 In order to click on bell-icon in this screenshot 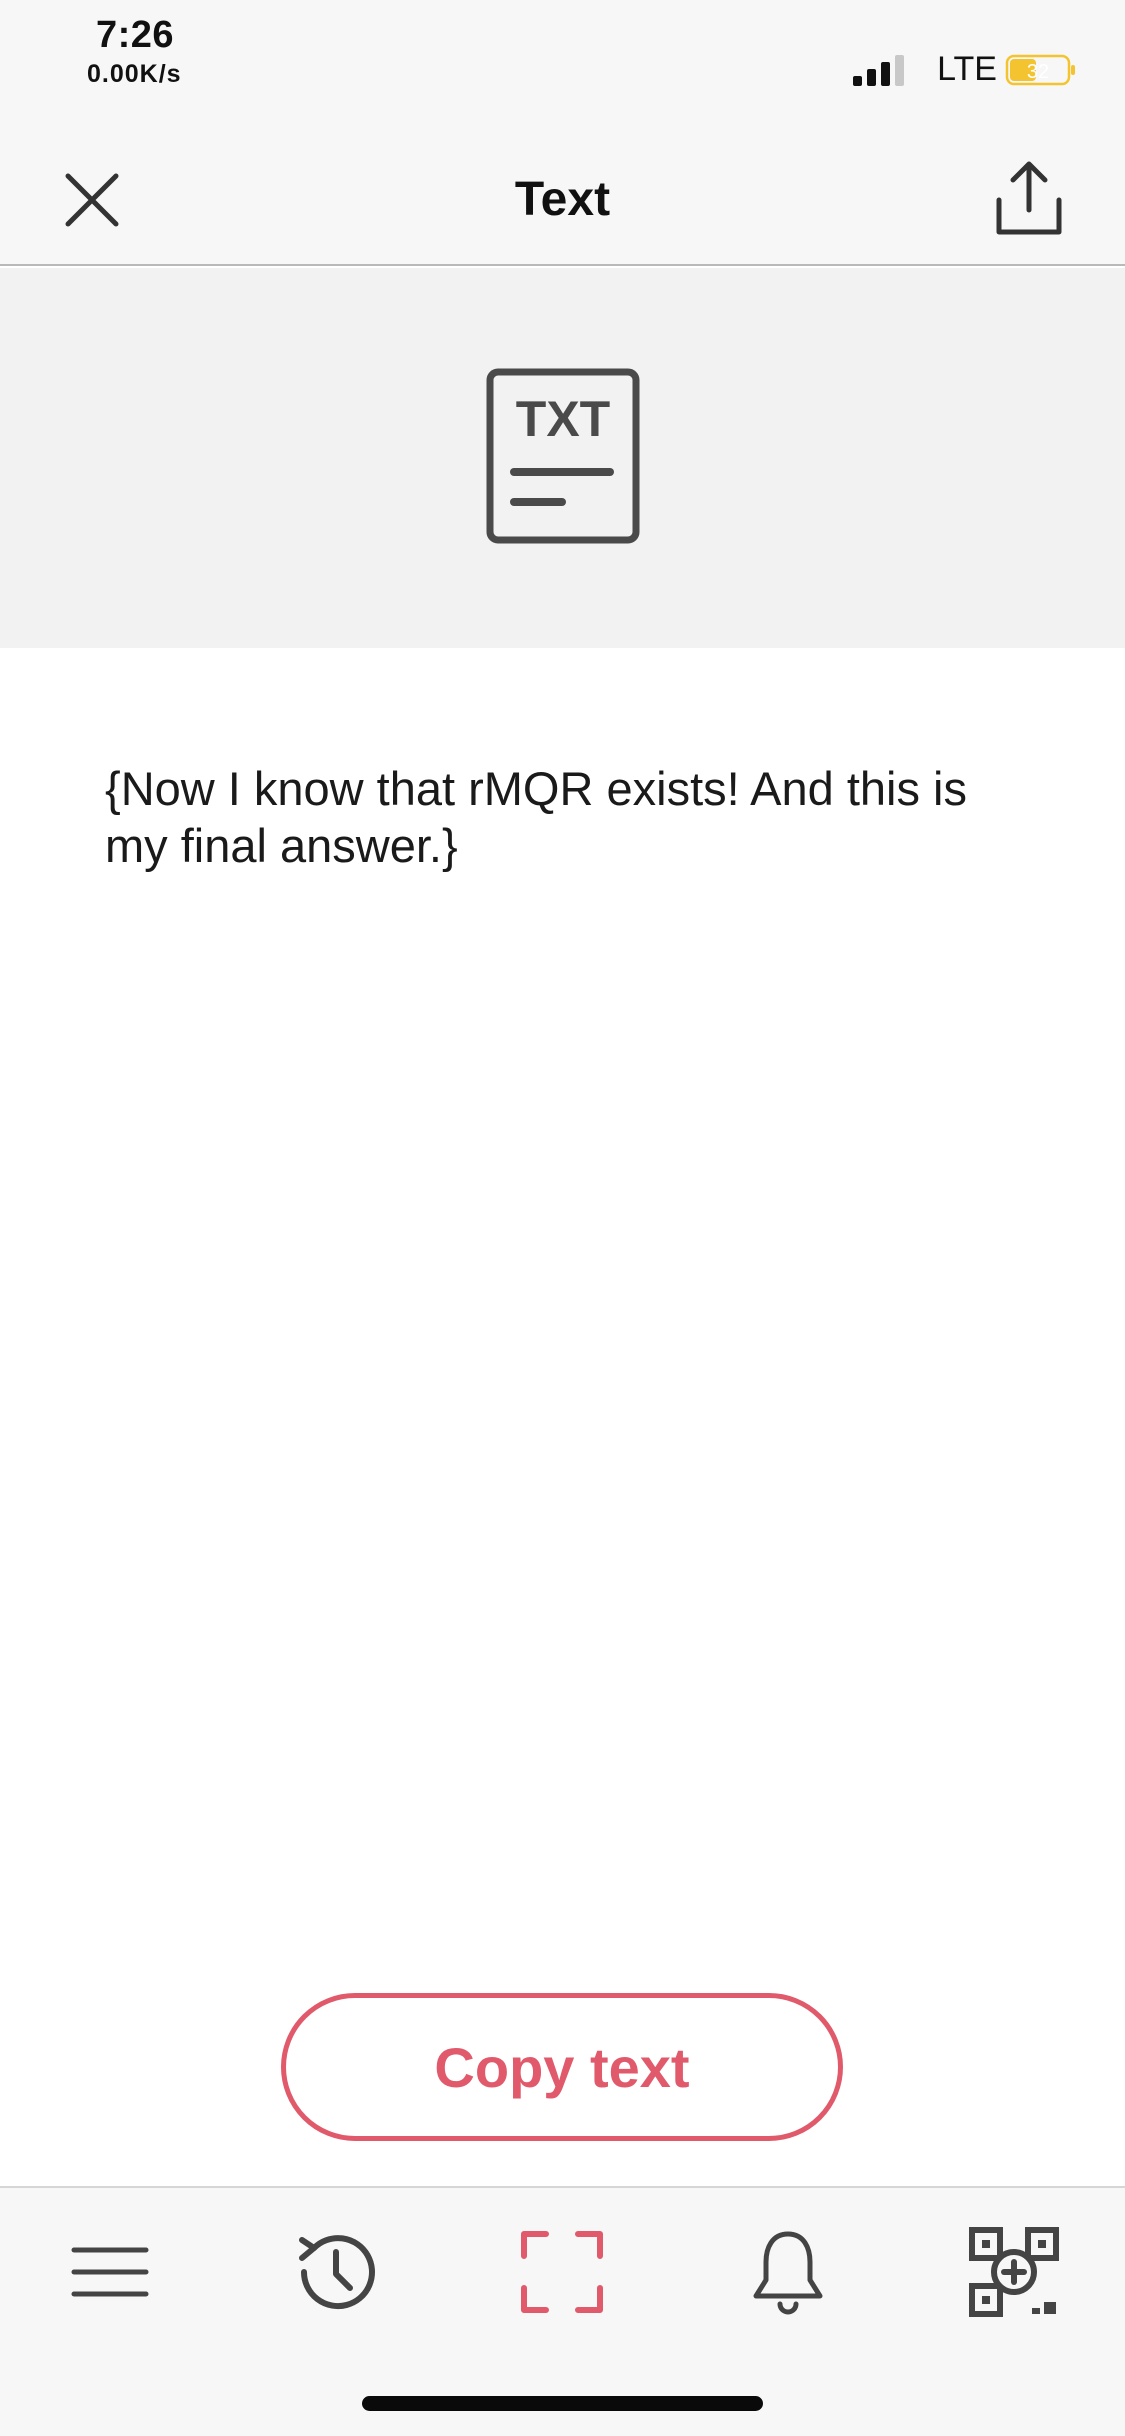, I will do `click(788, 2272)`.